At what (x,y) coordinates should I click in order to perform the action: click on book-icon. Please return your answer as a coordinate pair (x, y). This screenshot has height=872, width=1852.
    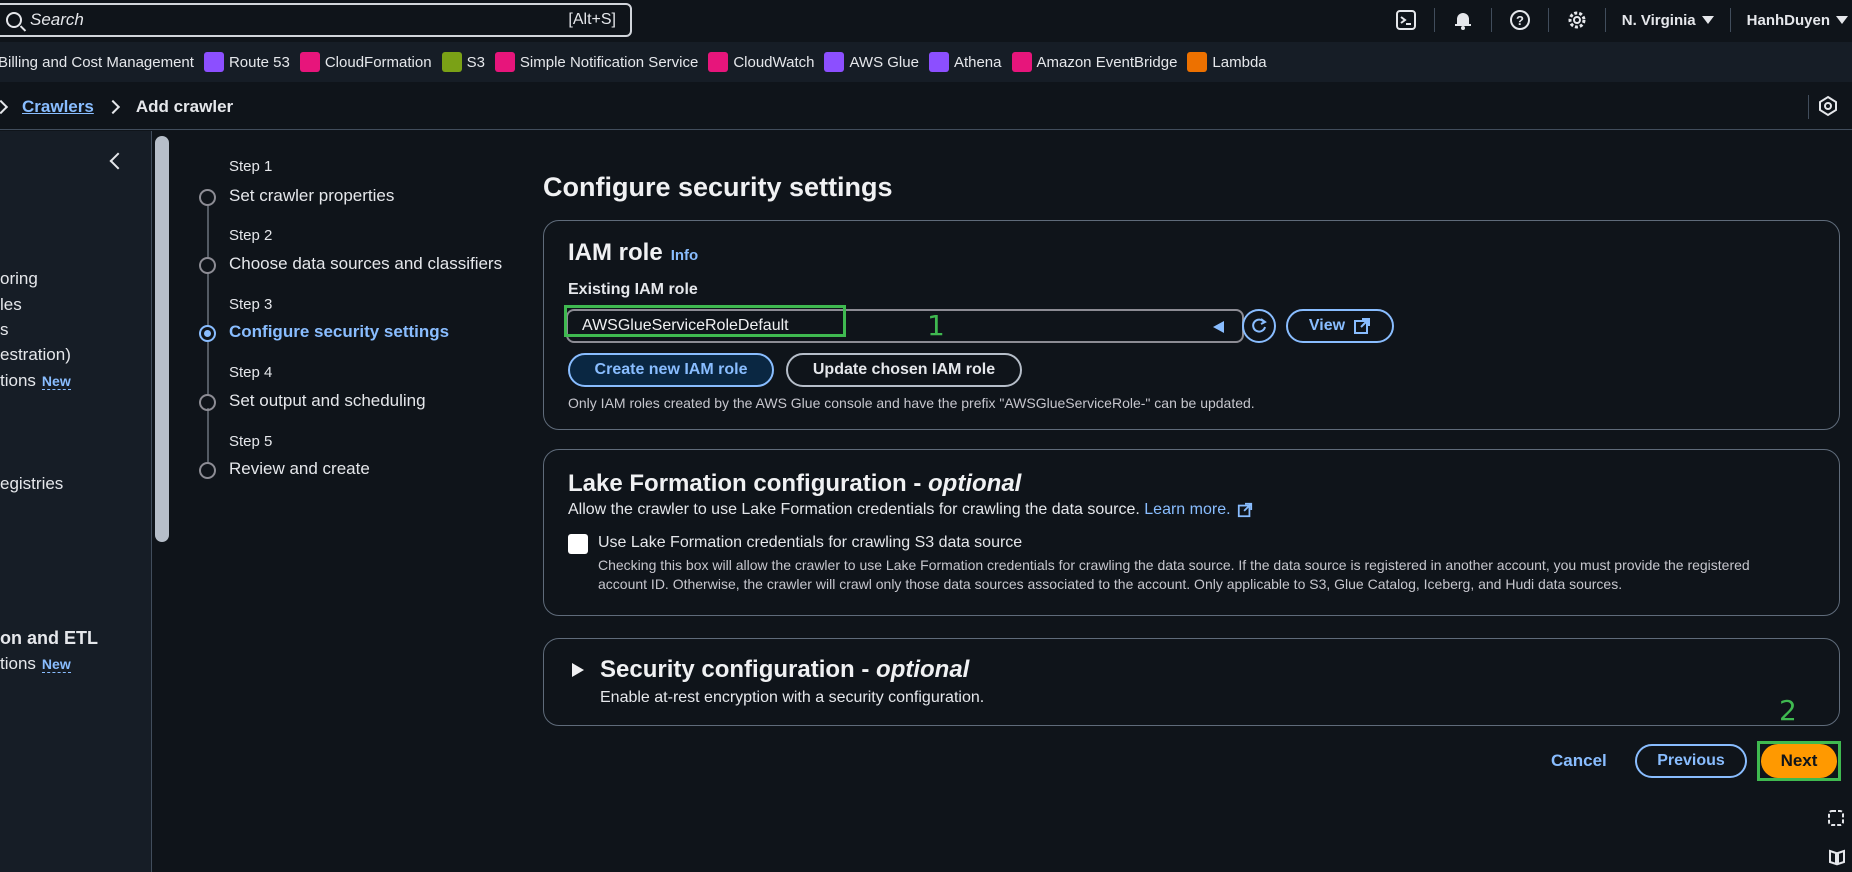
    Looking at the image, I should click on (1837, 859).